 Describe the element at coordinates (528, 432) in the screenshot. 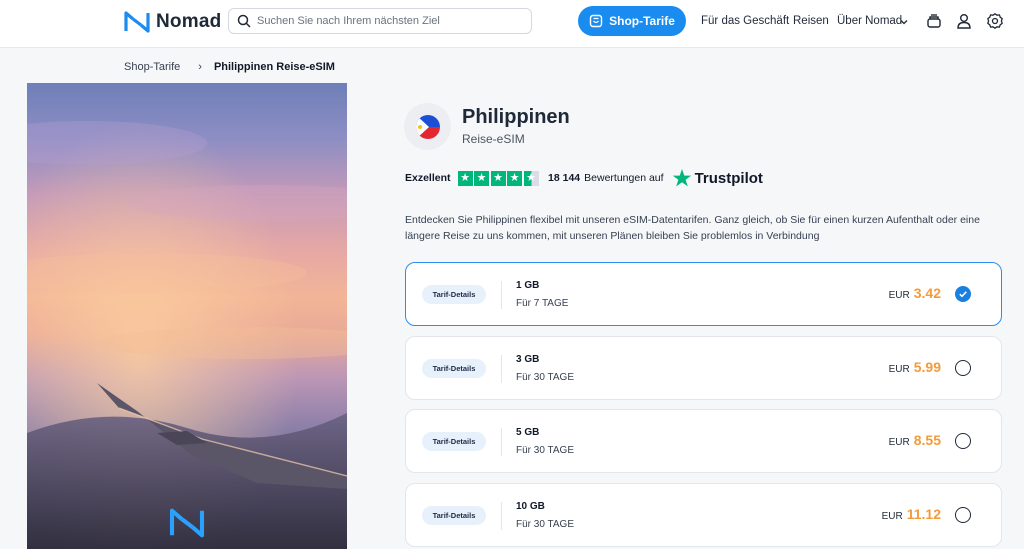

I see `plan-data-amount: 5 GB` at that location.